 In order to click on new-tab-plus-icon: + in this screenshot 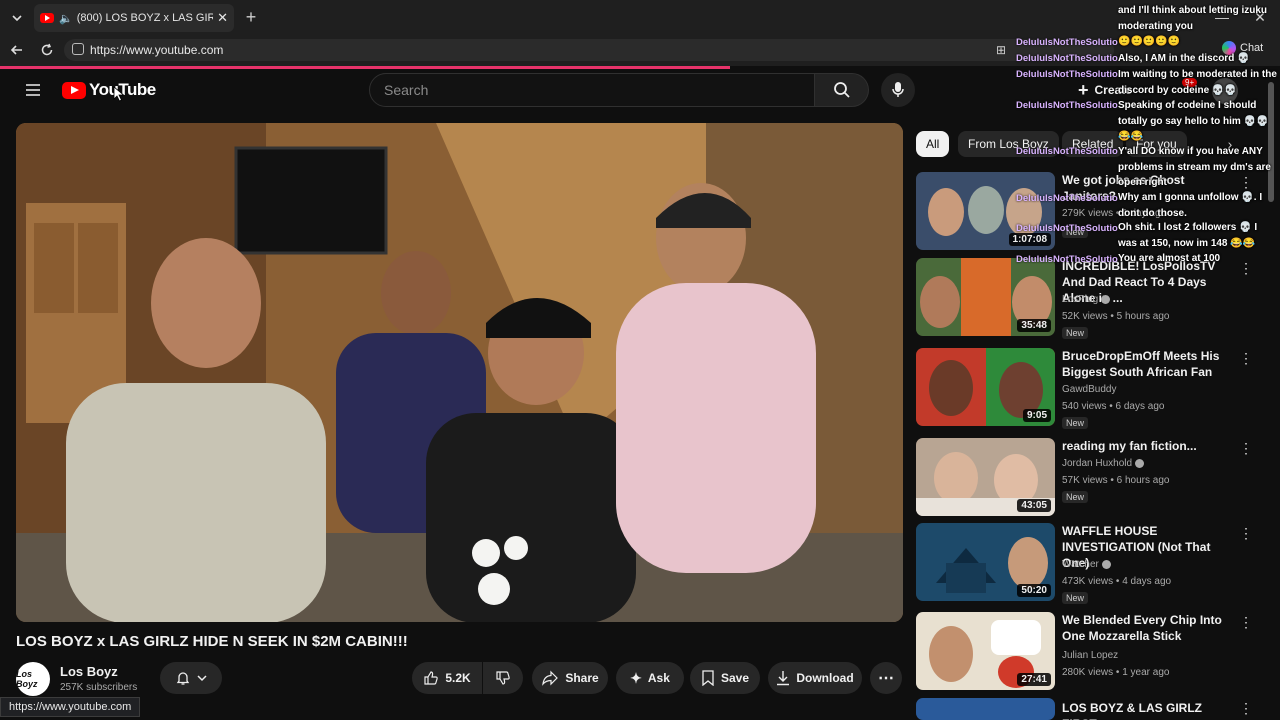, I will do `click(251, 17)`.